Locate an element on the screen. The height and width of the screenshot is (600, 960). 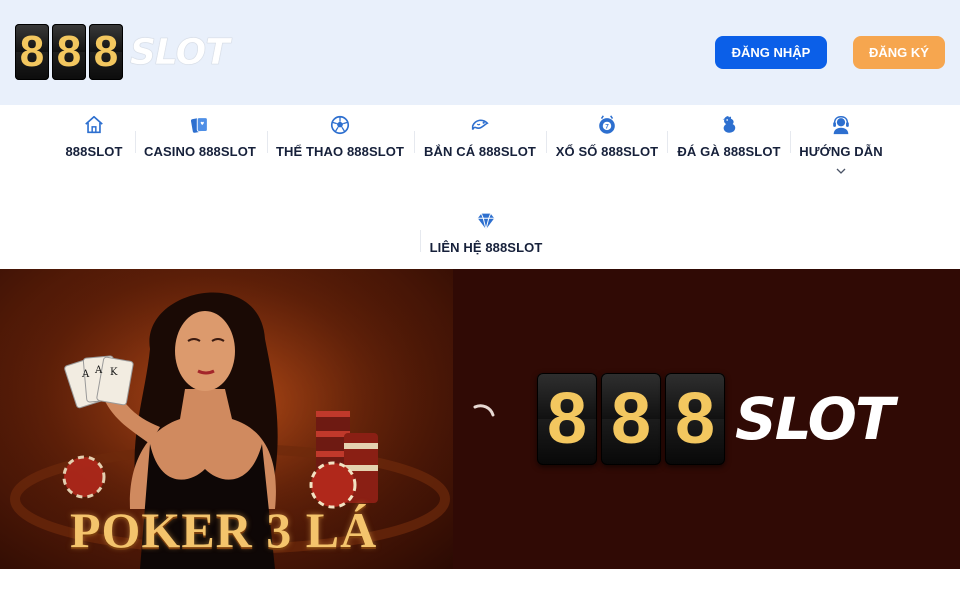
fish-icon is located at coordinates (480, 124).